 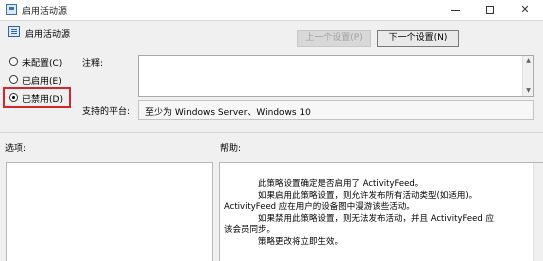 I want to click on minimize-icon, so click(x=455, y=10).